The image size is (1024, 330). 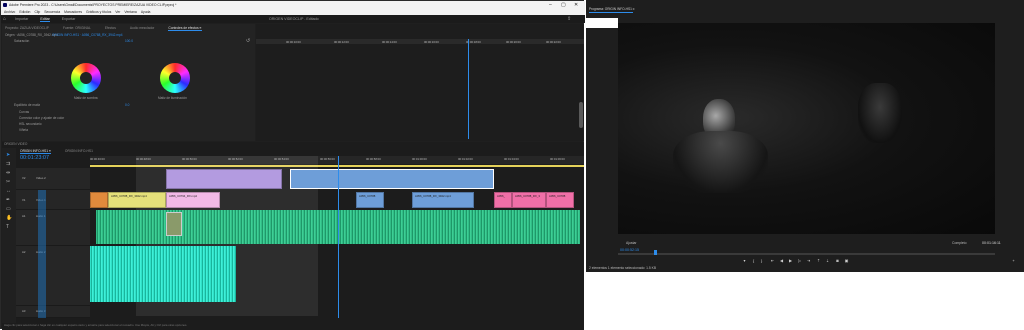 I want to click on balance-label: Equilibrio de matiz, so click(x=27, y=105).